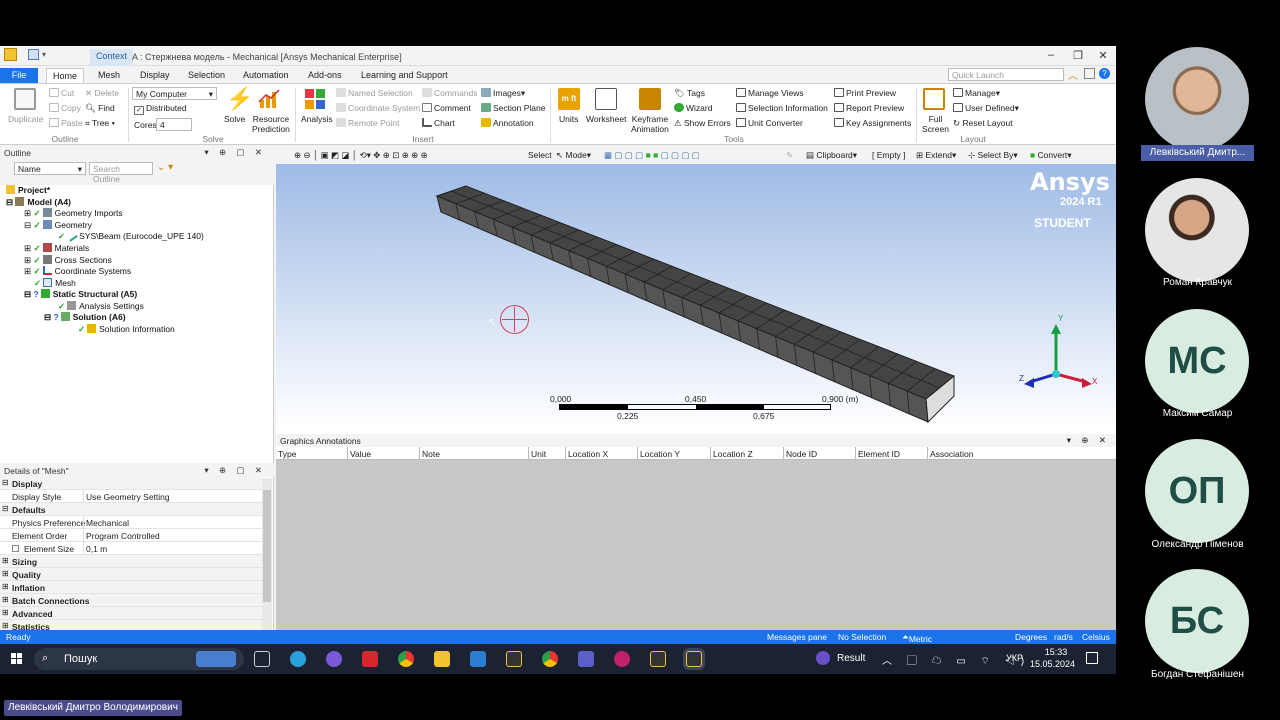 This screenshot has width=1280, height=720. What do you see at coordinates (660, 454) in the screenshot?
I see `annotation-column-header: Location Y` at bounding box center [660, 454].